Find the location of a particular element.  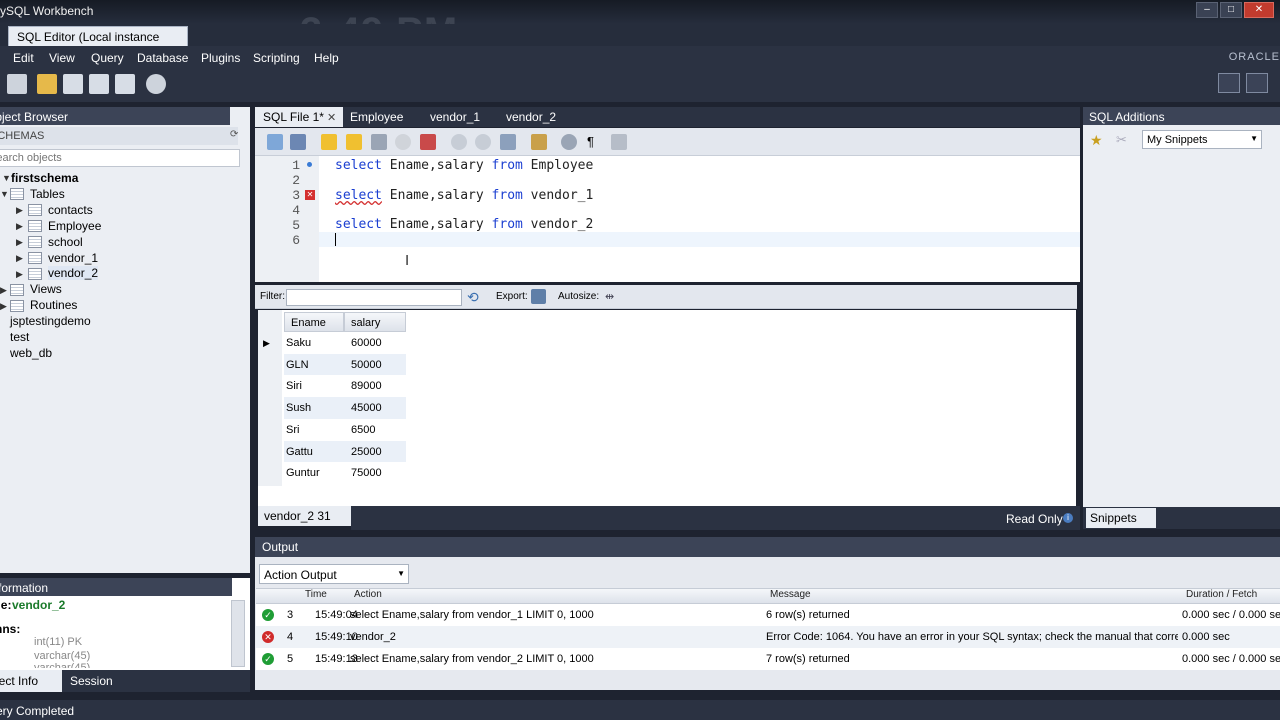

invisible-chars-icon: ¶ is located at coordinates (590, 141).